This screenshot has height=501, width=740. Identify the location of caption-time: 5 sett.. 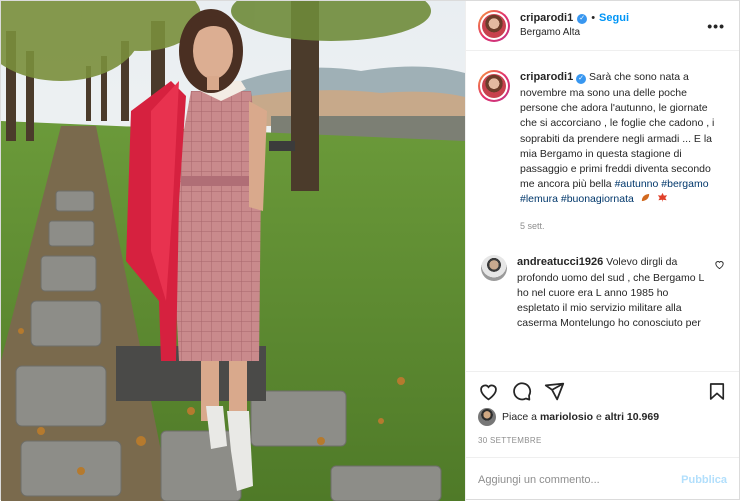
(532, 225).